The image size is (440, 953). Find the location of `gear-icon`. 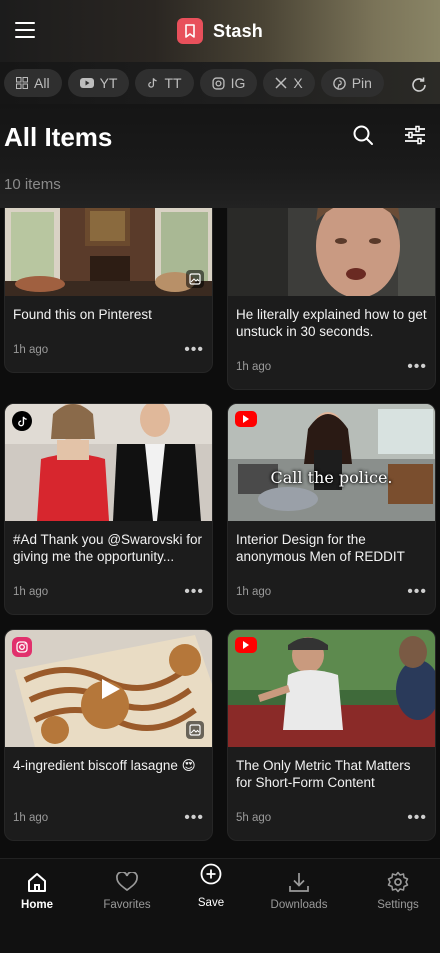

gear-icon is located at coordinates (398, 882).